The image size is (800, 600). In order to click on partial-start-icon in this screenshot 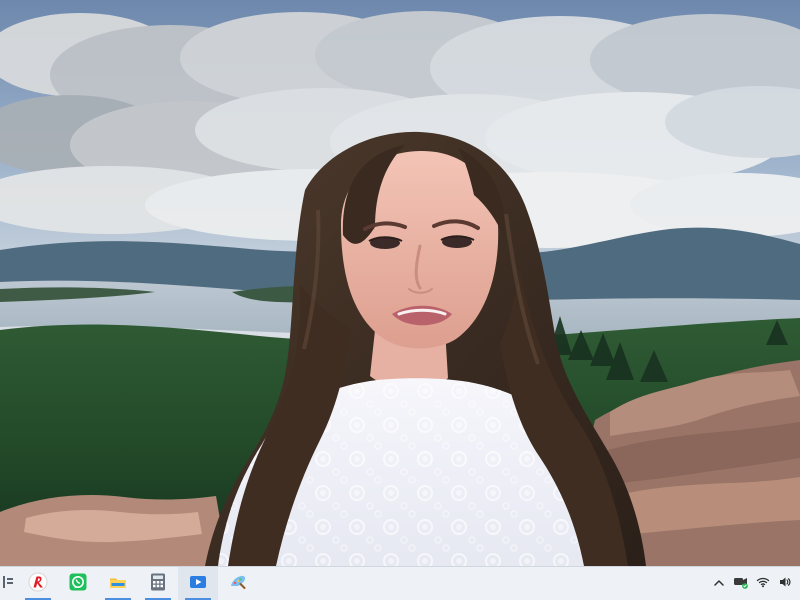, I will do `click(9, 584)`.